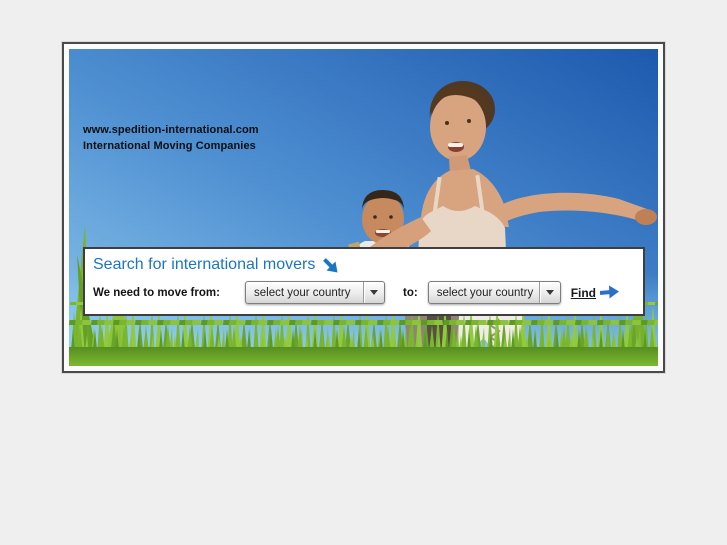  What do you see at coordinates (609, 292) in the screenshot?
I see `right-arrow-icon` at bounding box center [609, 292].